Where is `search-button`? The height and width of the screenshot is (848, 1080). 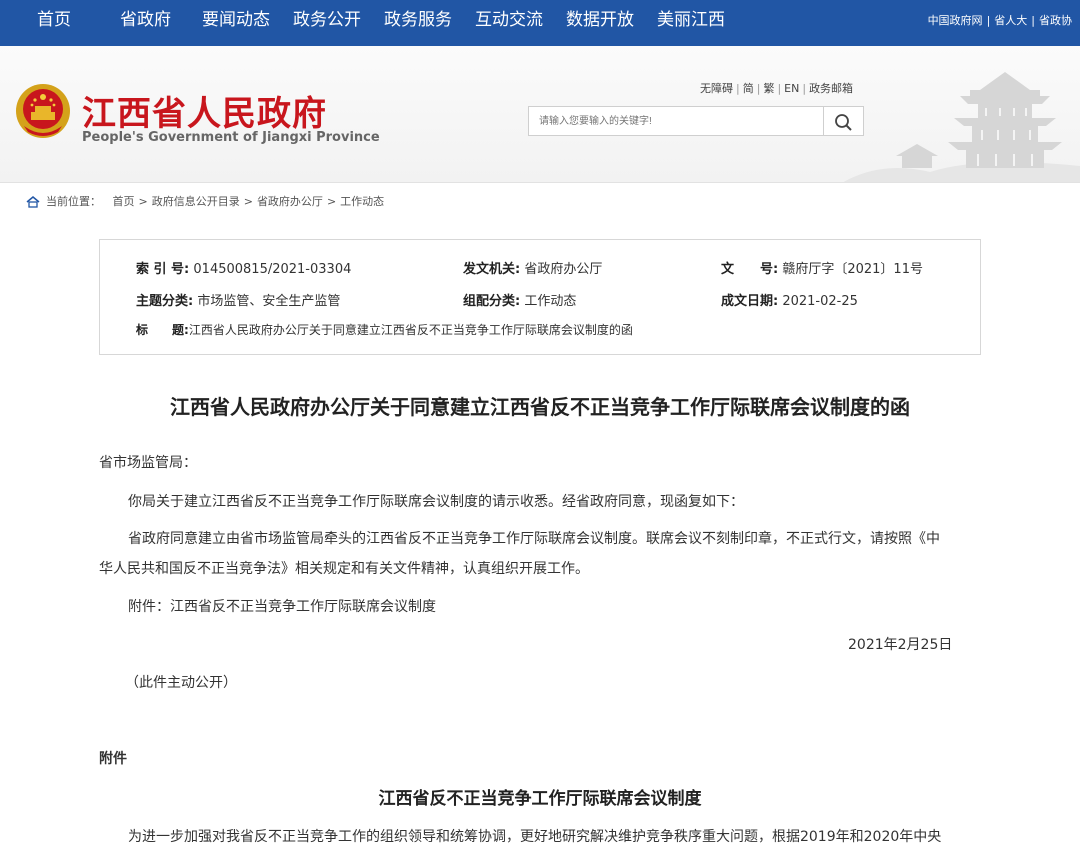 search-button is located at coordinates (844, 121).